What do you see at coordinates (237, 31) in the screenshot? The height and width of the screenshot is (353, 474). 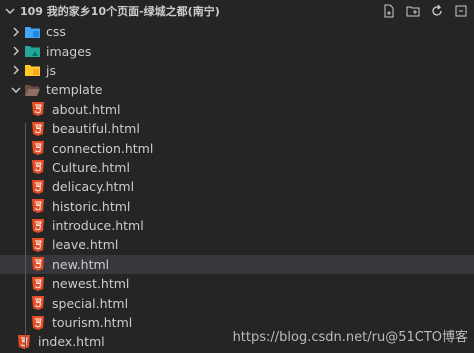 I see `tree-item-css: css` at bounding box center [237, 31].